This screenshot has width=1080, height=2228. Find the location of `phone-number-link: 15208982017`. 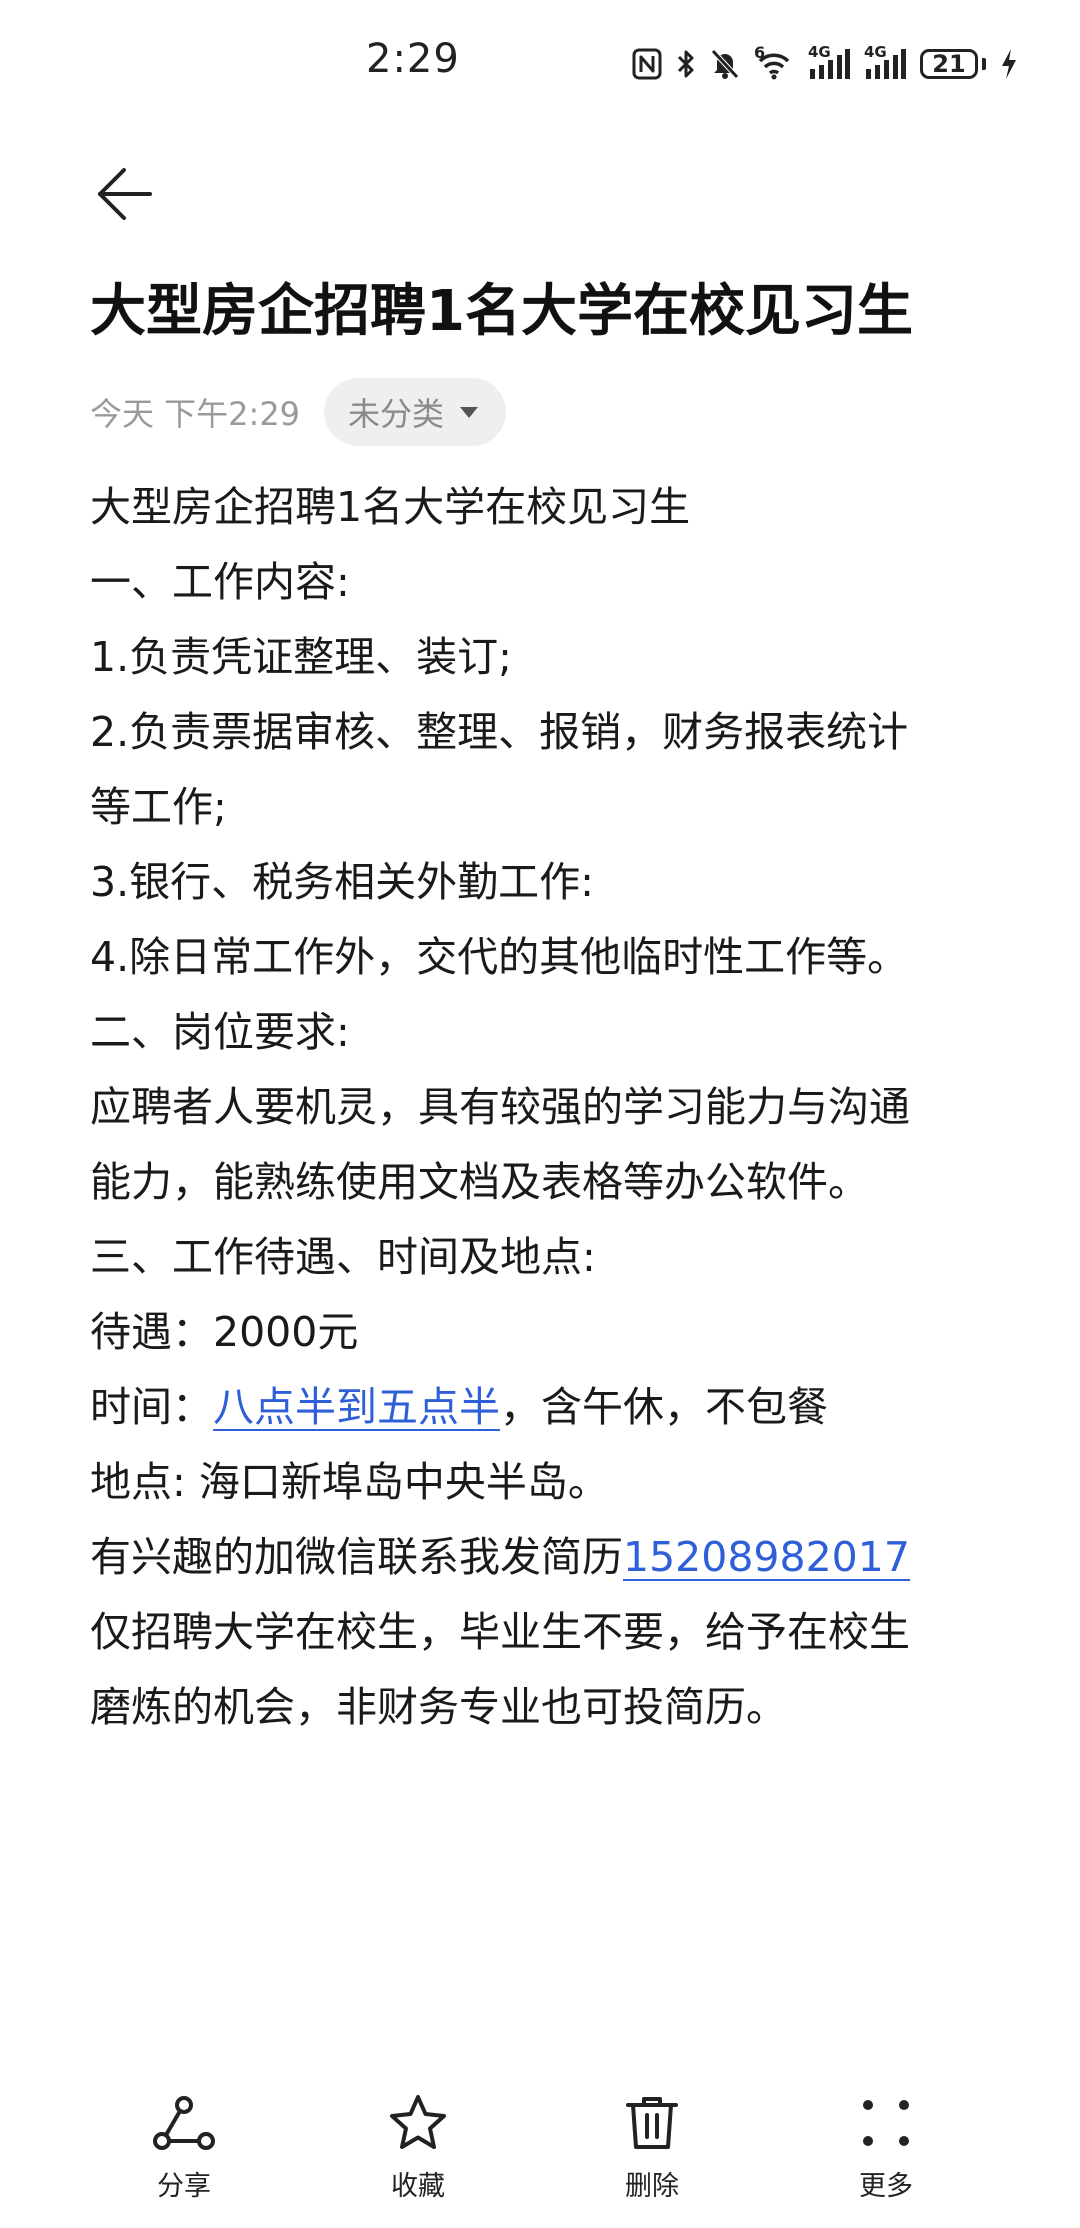

phone-number-link: 15208982017 is located at coordinates (766, 1557).